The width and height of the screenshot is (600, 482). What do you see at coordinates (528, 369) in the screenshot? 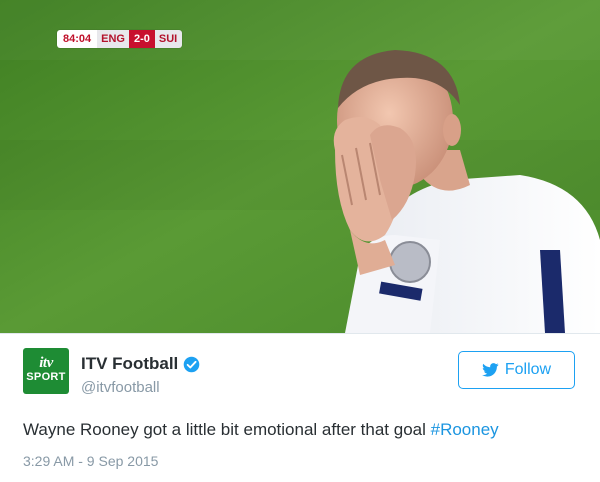
I see `follow-button-label: Follow` at bounding box center [528, 369].